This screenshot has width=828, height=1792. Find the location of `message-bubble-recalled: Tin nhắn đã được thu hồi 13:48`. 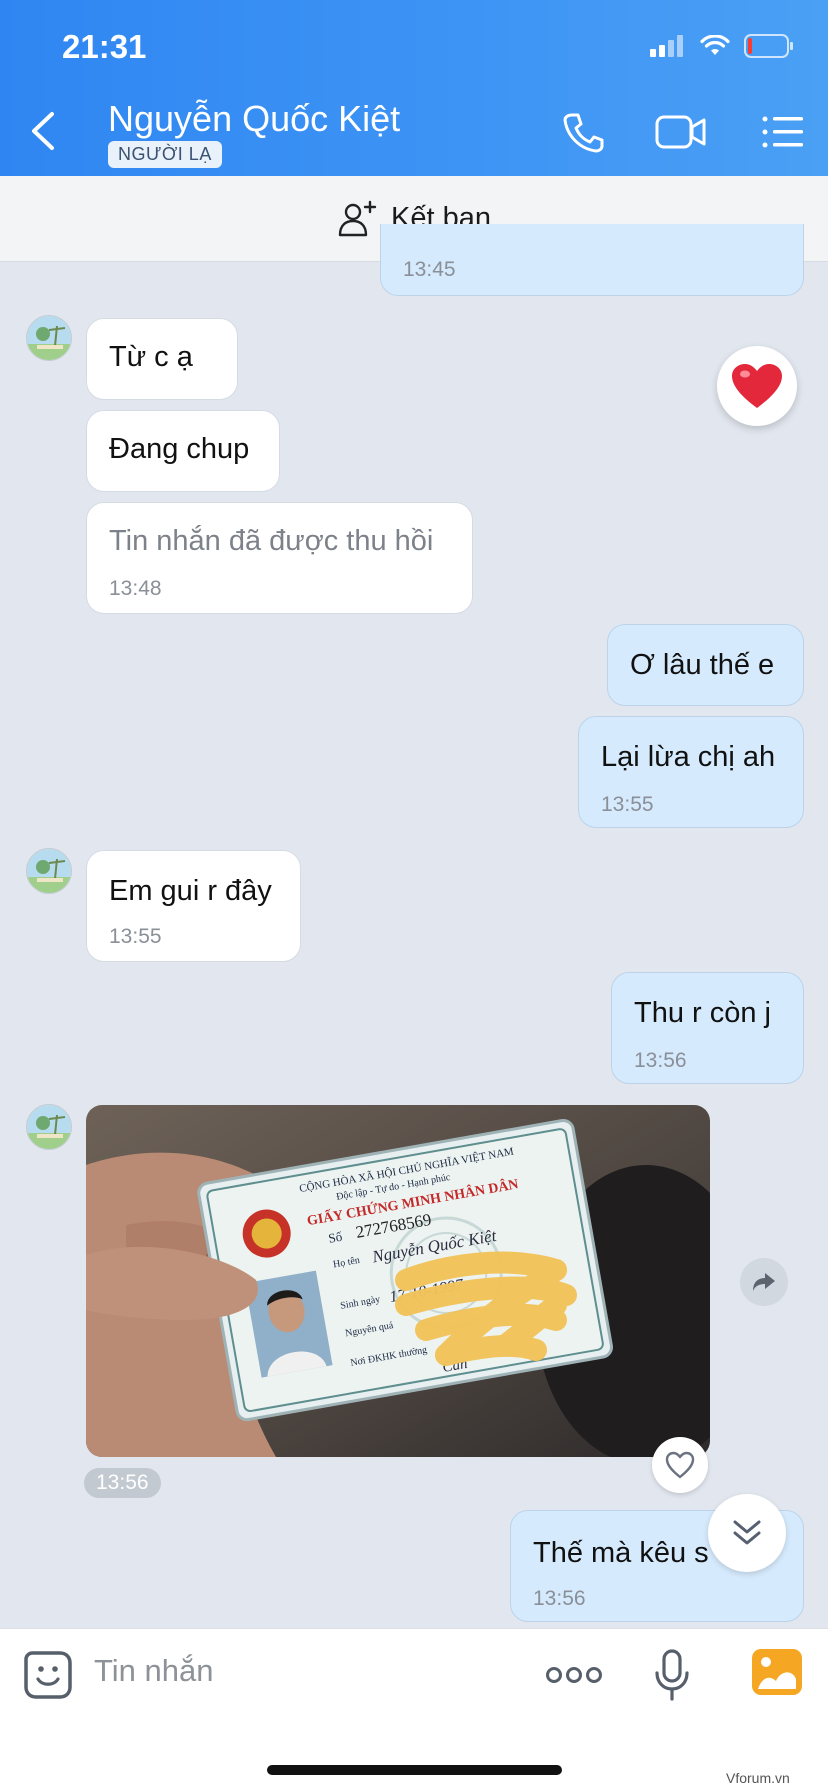

message-bubble-recalled: Tin nhắn đã được thu hồi 13:48 is located at coordinates (279, 558).